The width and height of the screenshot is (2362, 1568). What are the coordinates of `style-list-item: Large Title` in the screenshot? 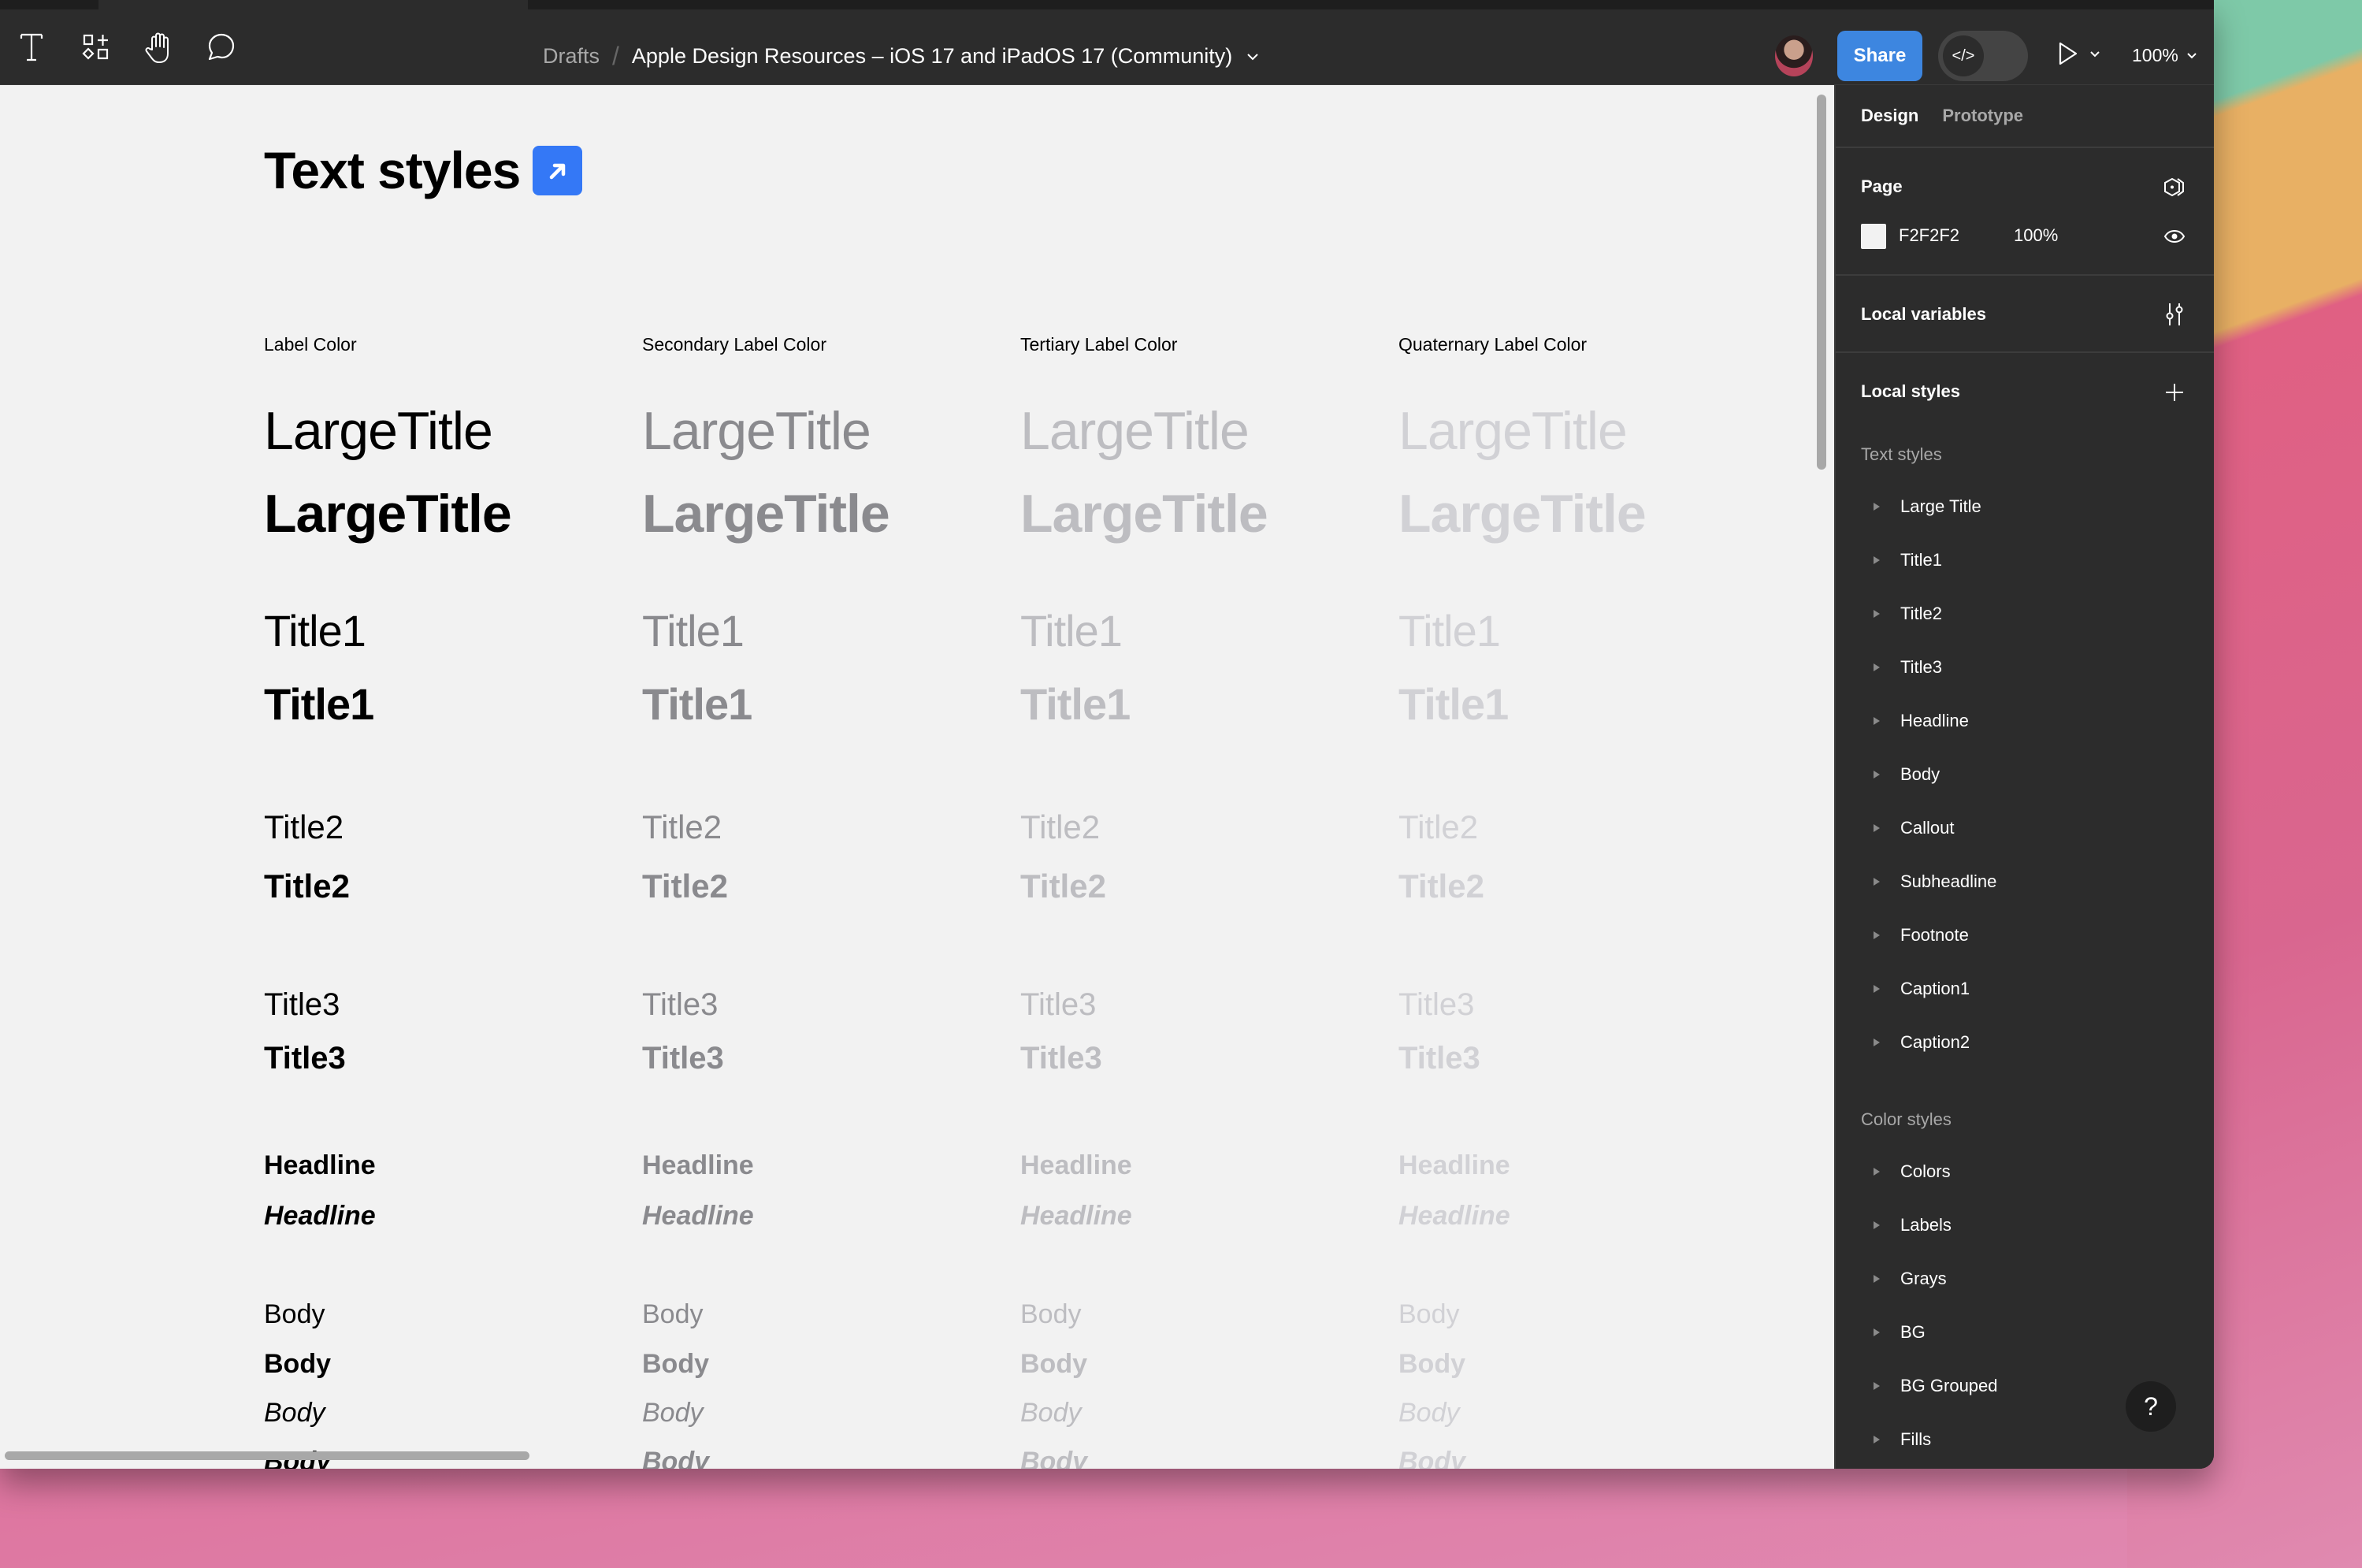 It's located at (1921, 506).